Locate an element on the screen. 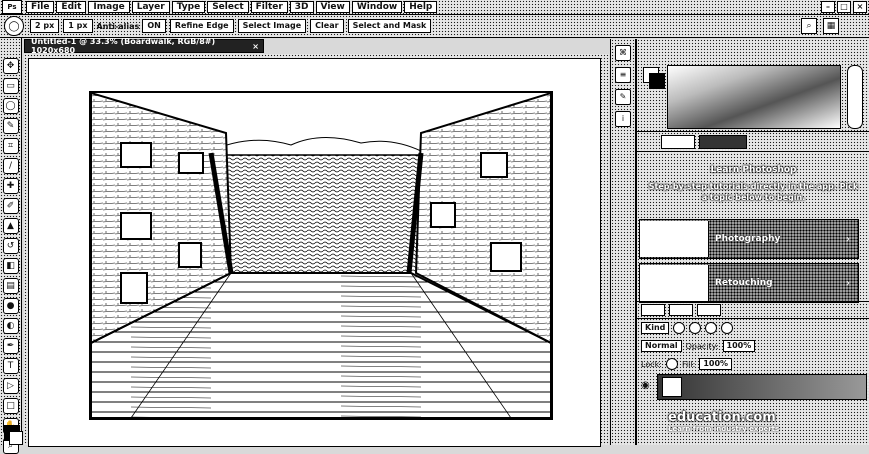  tutorial-label: Retouching is located at coordinates (744, 283).